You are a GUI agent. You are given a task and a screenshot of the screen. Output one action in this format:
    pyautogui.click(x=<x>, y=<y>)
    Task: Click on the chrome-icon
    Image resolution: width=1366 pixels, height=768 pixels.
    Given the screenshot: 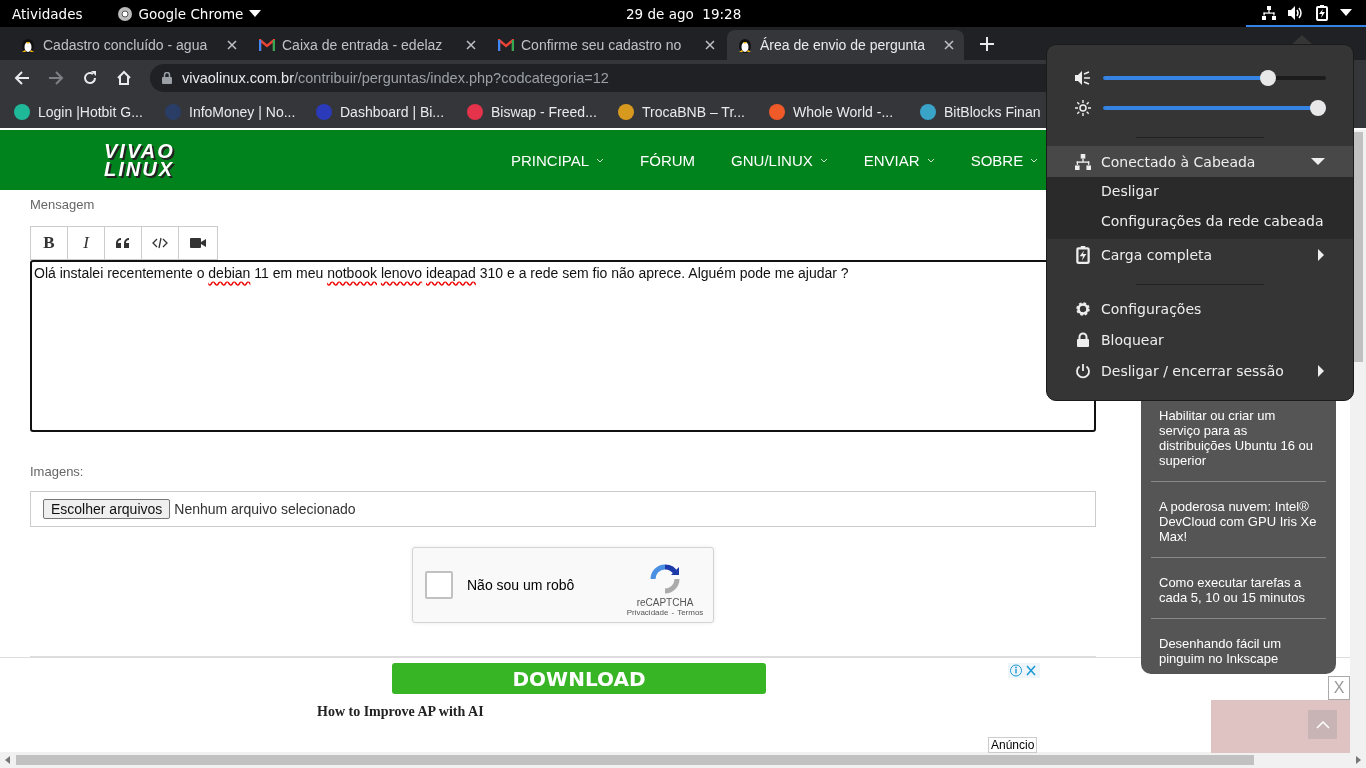 What is the action you would take?
    pyautogui.click(x=124, y=13)
    